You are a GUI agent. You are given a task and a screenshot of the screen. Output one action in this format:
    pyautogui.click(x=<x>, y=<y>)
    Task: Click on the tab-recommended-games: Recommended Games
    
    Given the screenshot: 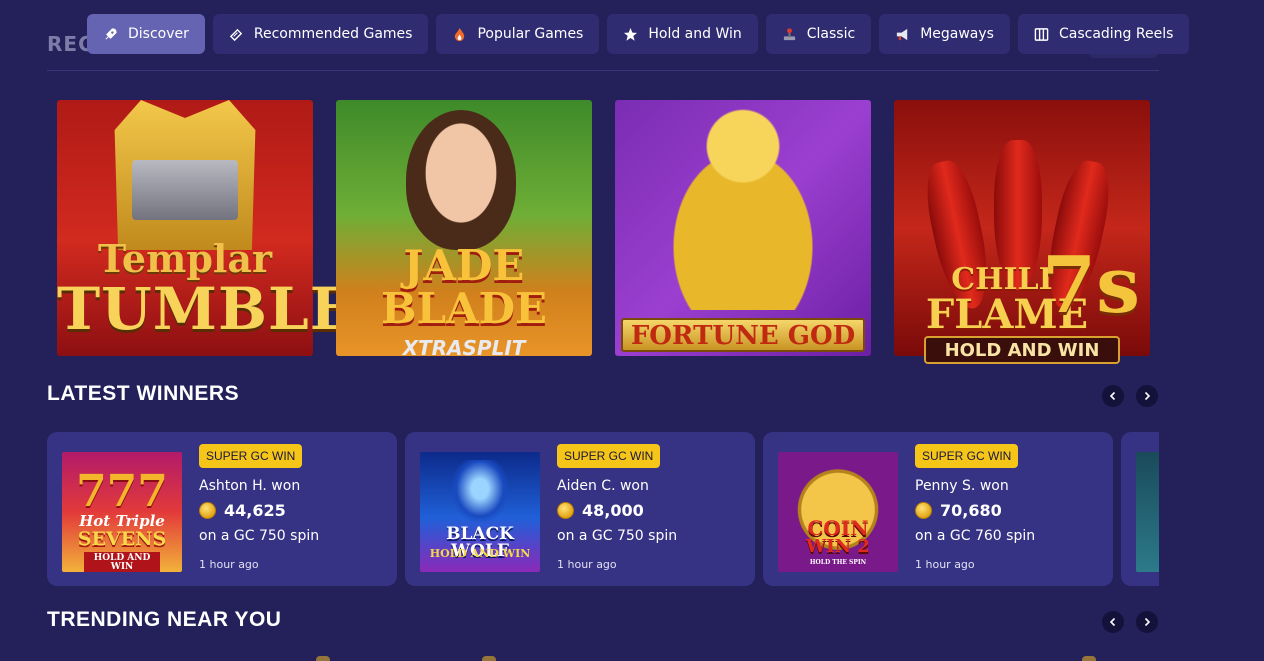 What is the action you would take?
    pyautogui.click(x=320, y=34)
    